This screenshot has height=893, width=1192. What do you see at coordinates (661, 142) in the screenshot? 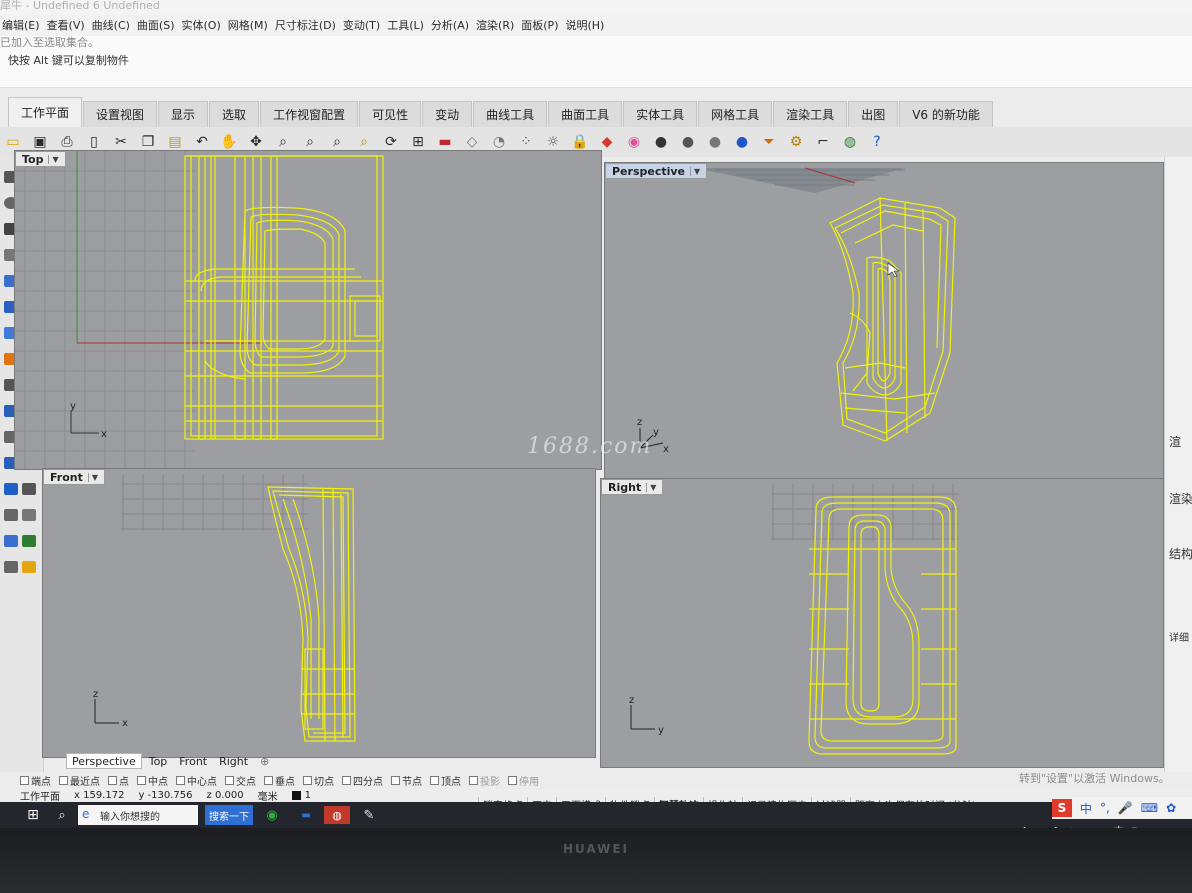
I see `shaded-sphere-icon: ●` at bounding box center [661, 142].